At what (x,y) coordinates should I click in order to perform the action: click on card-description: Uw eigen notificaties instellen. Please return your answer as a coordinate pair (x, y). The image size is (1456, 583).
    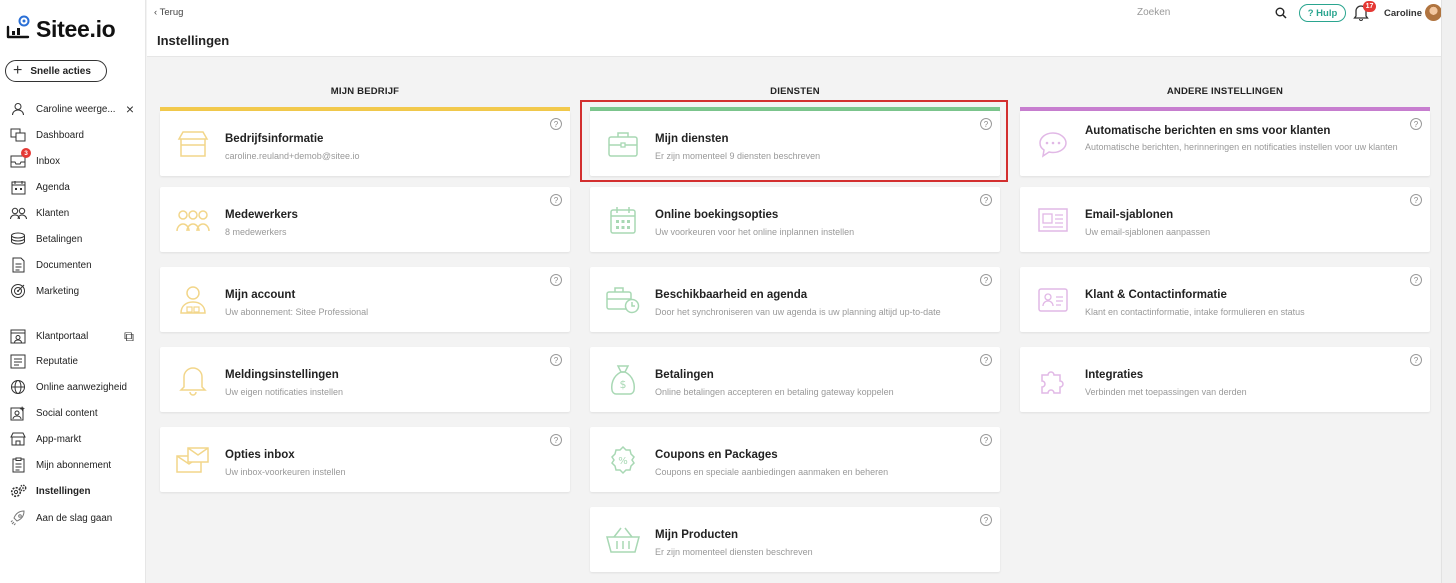
    Looking at the image, I should click on (284, 392).